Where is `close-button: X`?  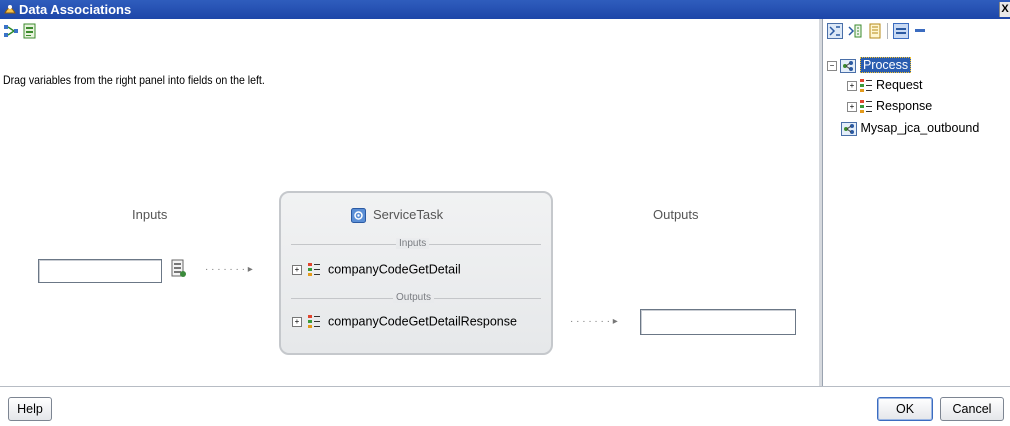 close-button: X is located at coordinates (1004, 9).